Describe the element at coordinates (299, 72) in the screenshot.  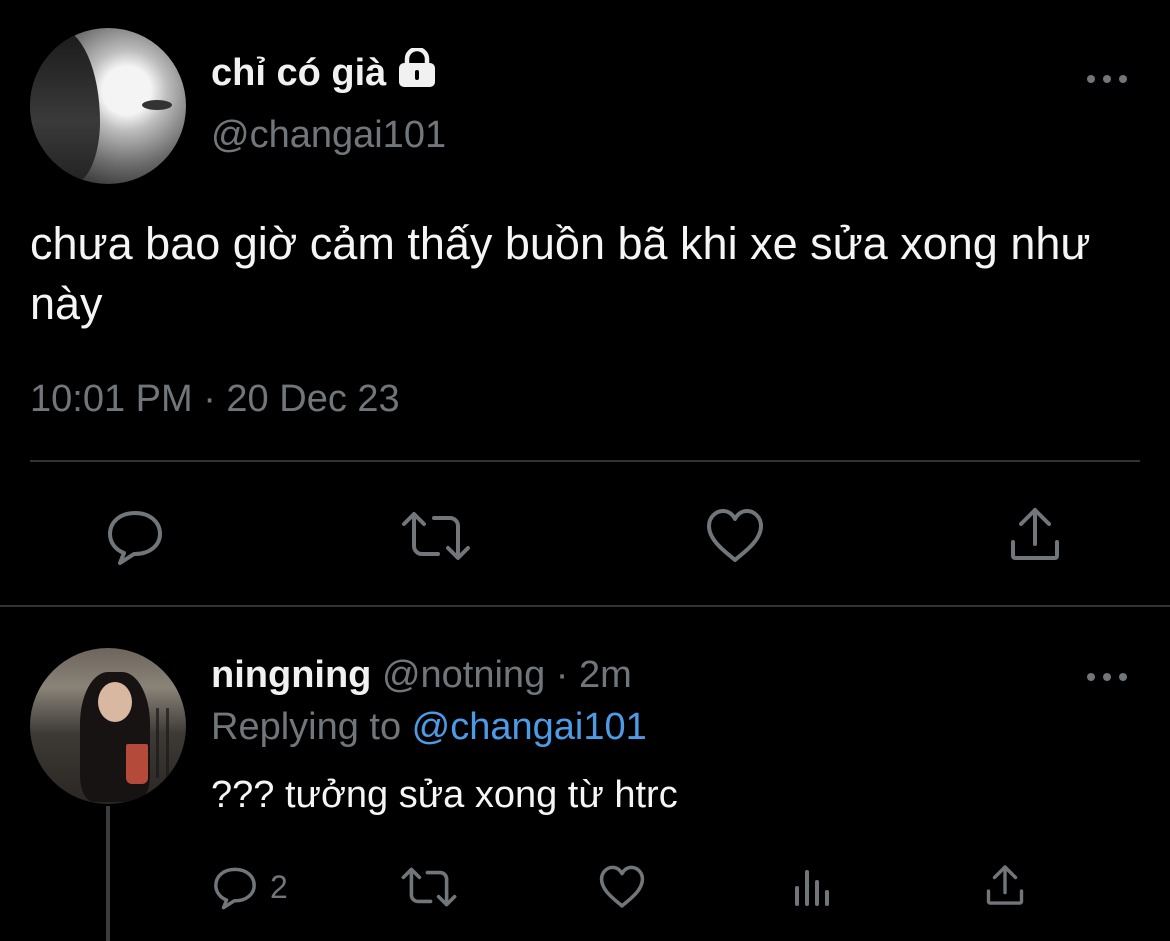
I see `main-tweet-display-name: chỉ có già` at that location.